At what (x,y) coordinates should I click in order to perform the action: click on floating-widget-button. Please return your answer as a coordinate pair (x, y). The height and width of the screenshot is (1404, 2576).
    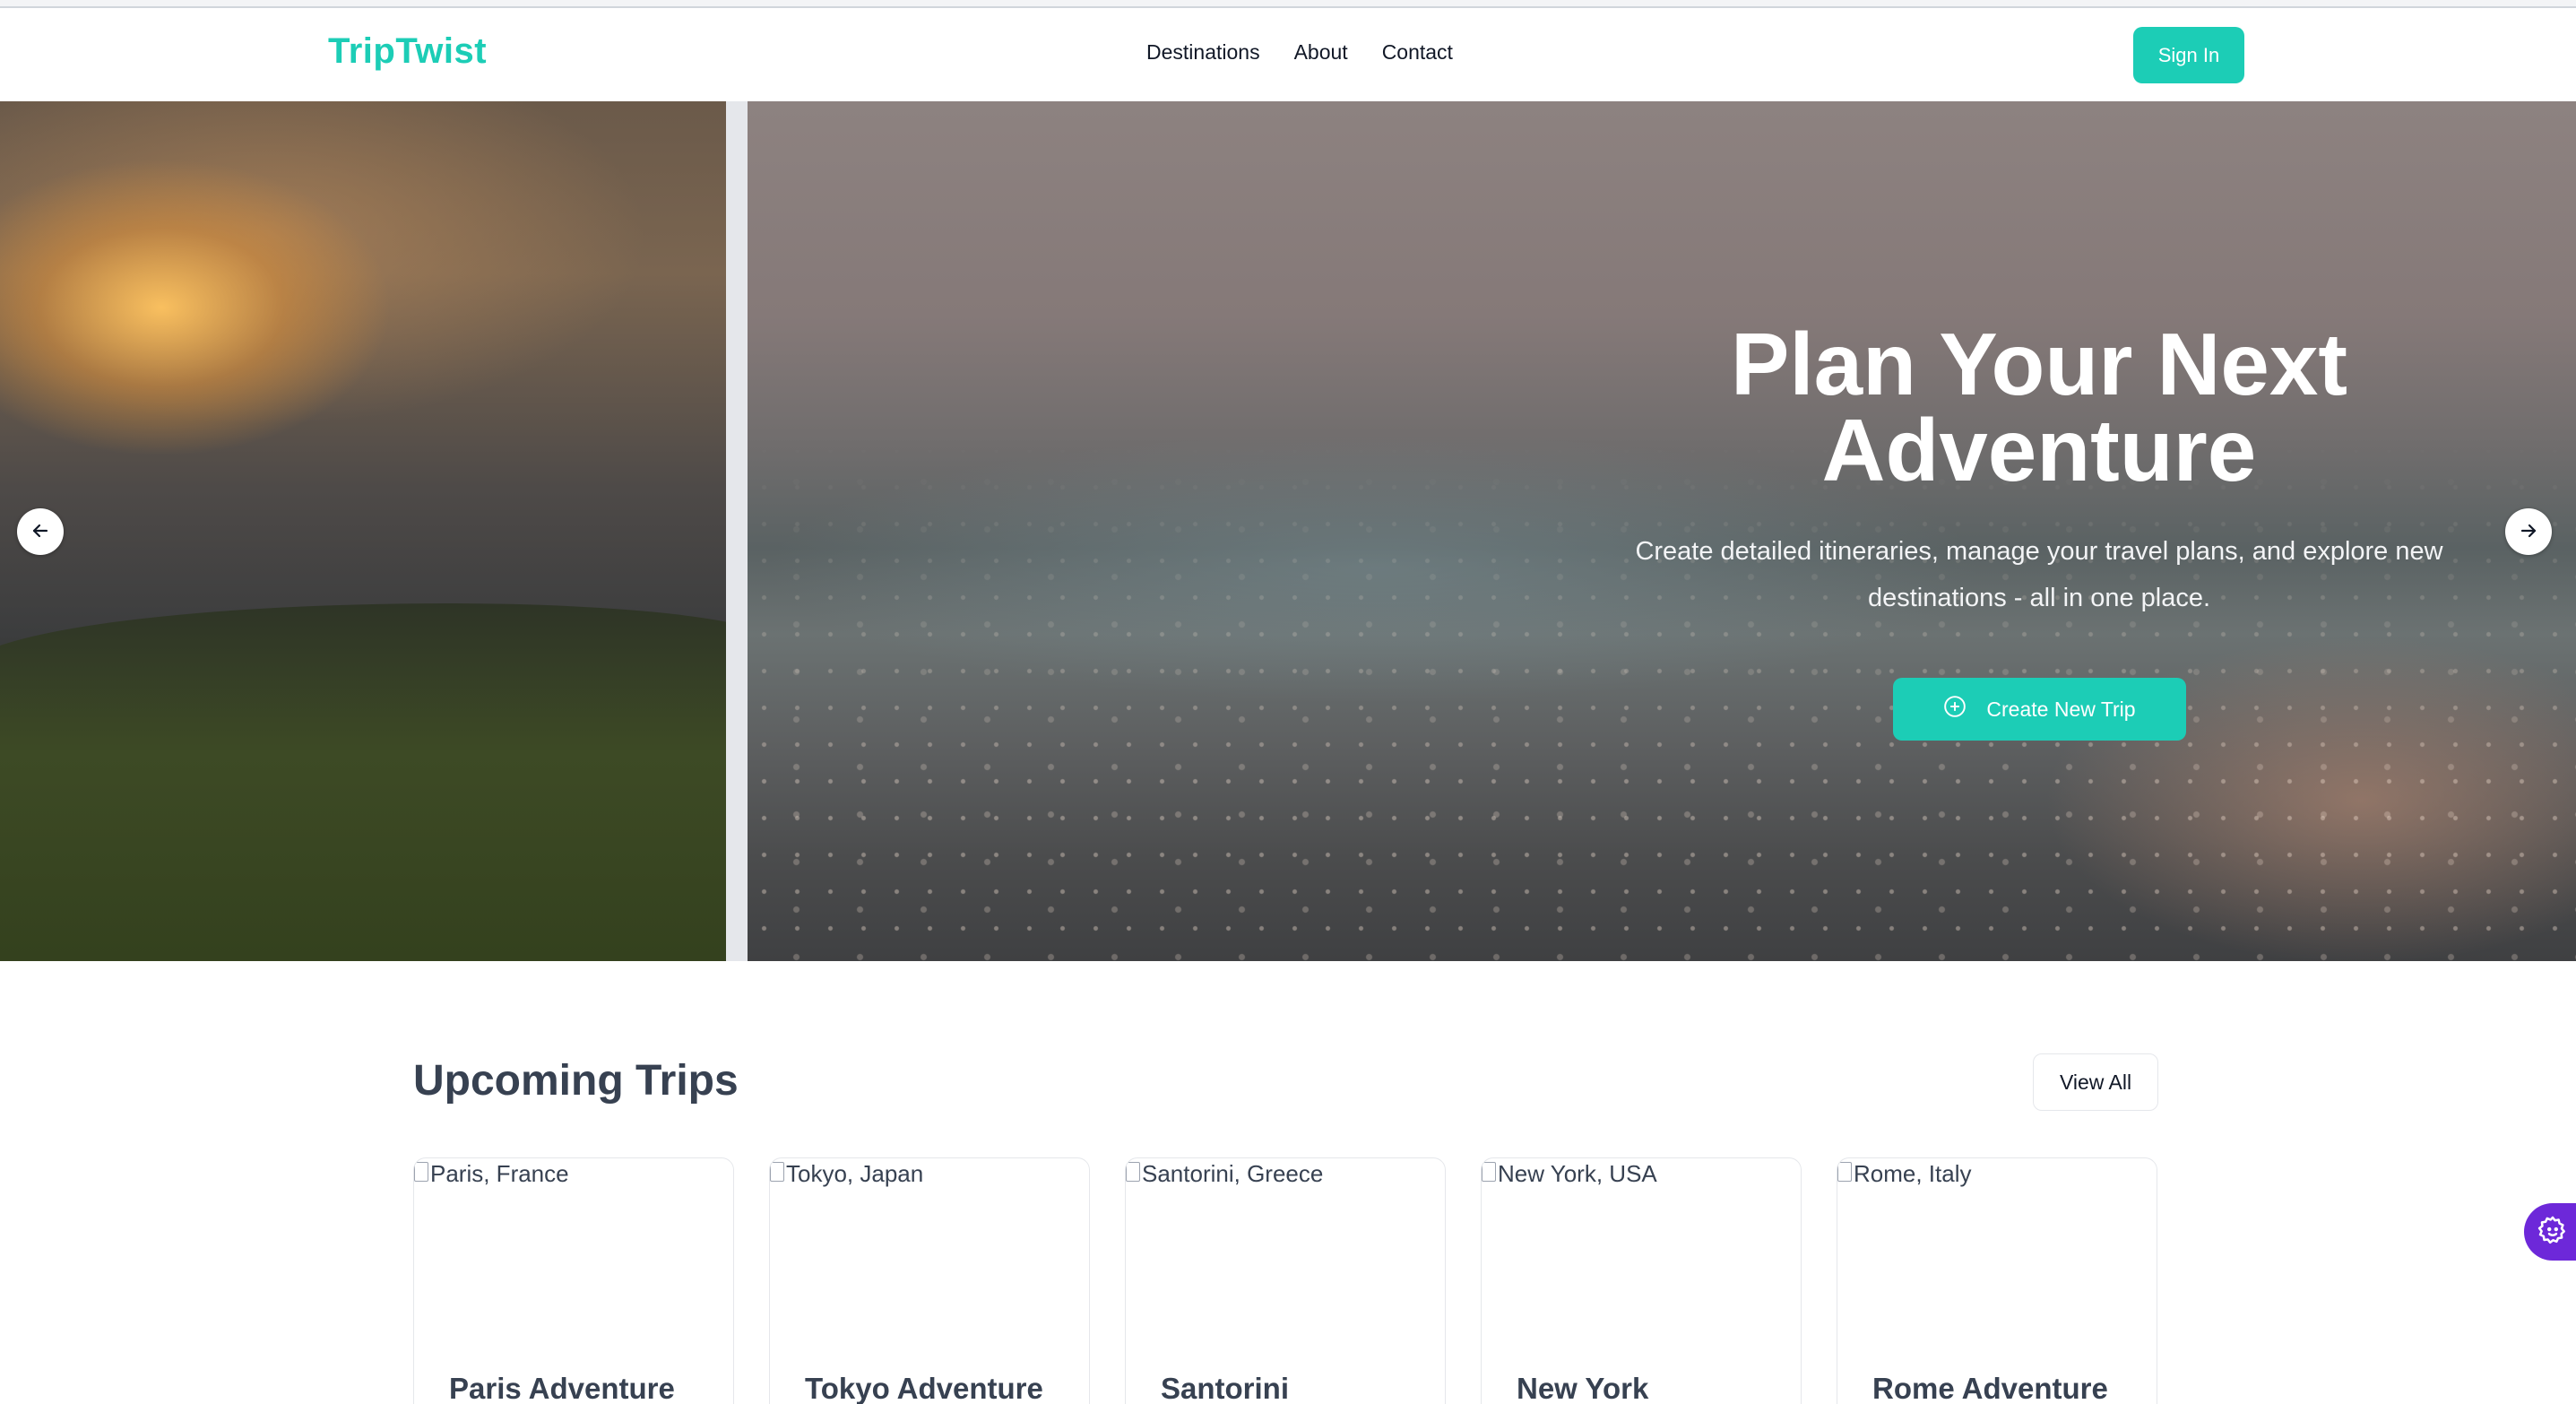
    Looking at the image, I should click on (2550, 1232).